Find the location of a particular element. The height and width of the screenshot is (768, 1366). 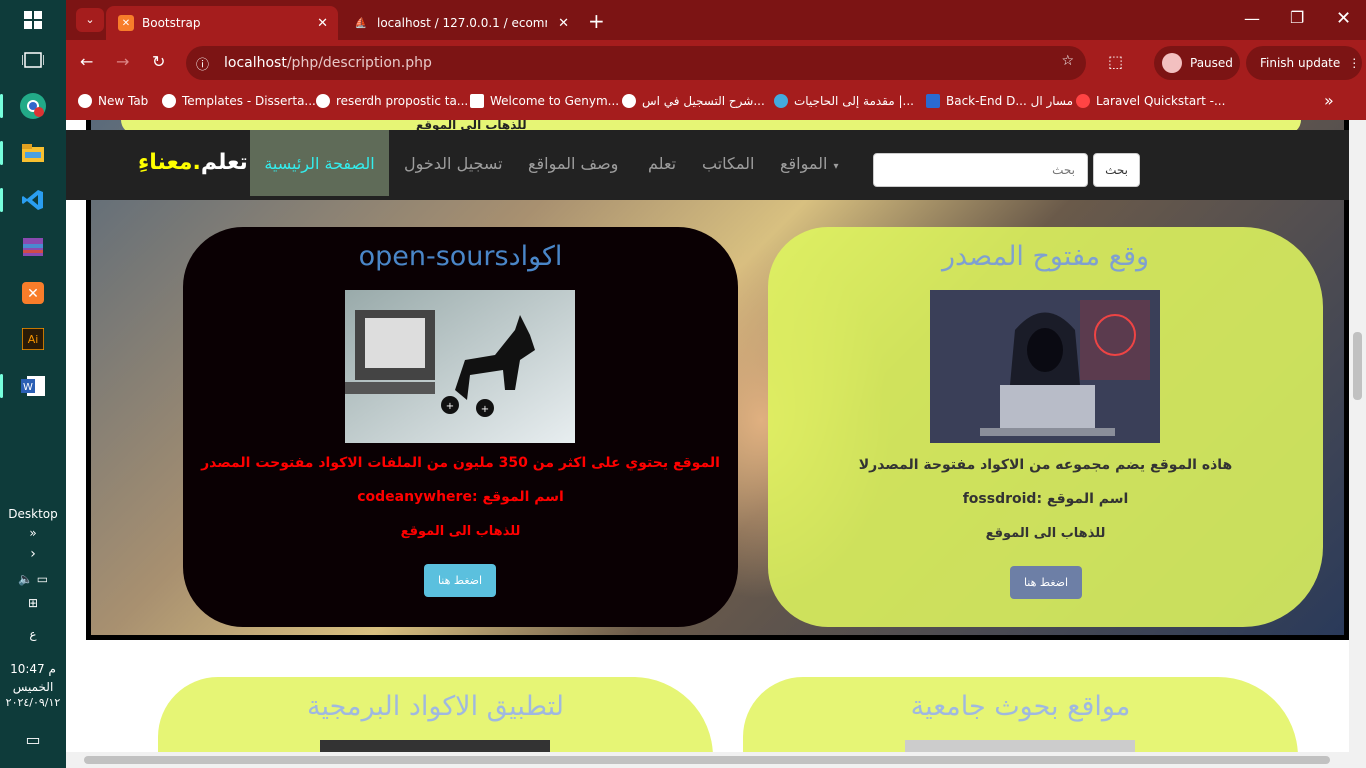

card-title: open-soursاكواد is located at coordinates (460, 256).